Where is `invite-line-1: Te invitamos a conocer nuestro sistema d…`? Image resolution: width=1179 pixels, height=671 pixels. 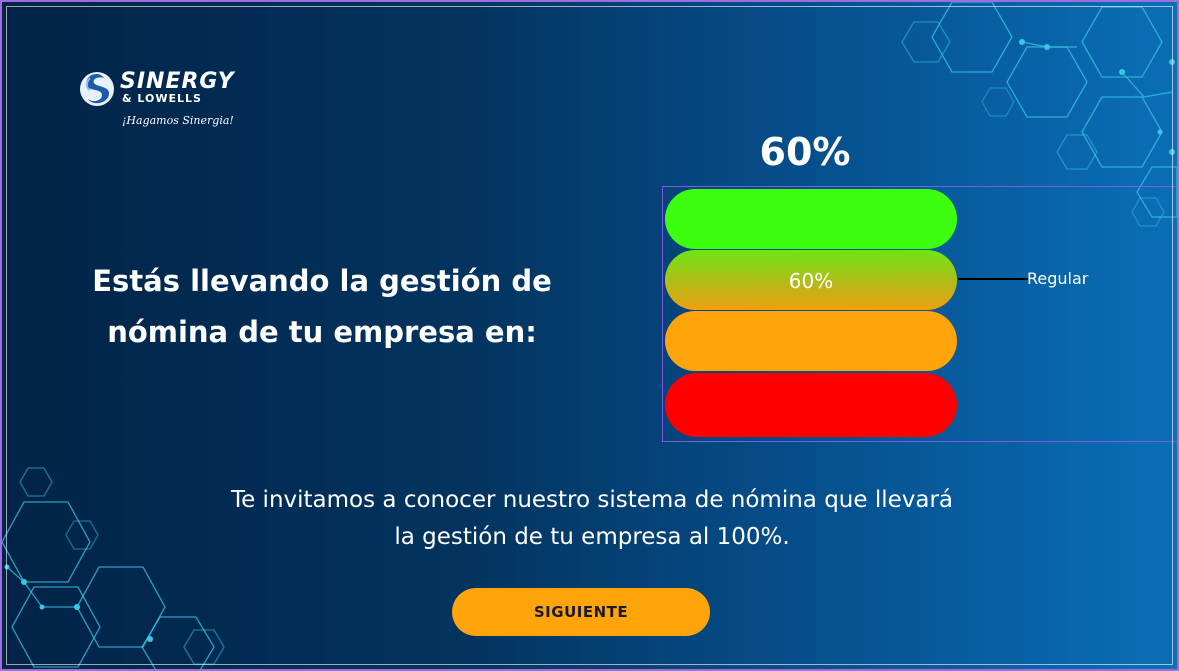
invite-line-1: Te invitamos a conocer nuestro sistema d… is located at coordinates (592, 500).